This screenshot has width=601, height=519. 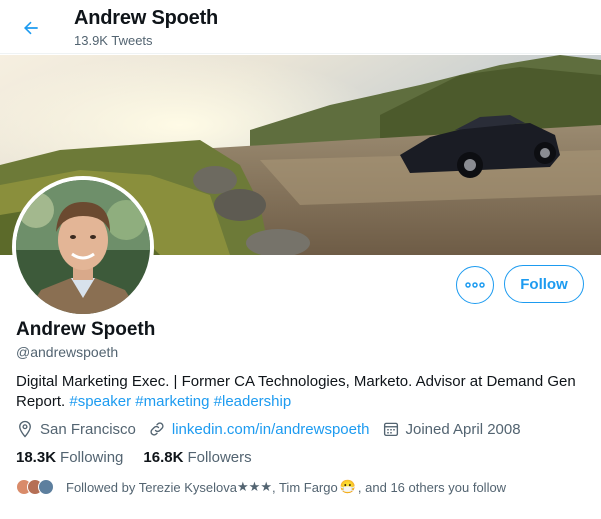 I want to click on back-arrow-icon, so click(x=31, y=28).